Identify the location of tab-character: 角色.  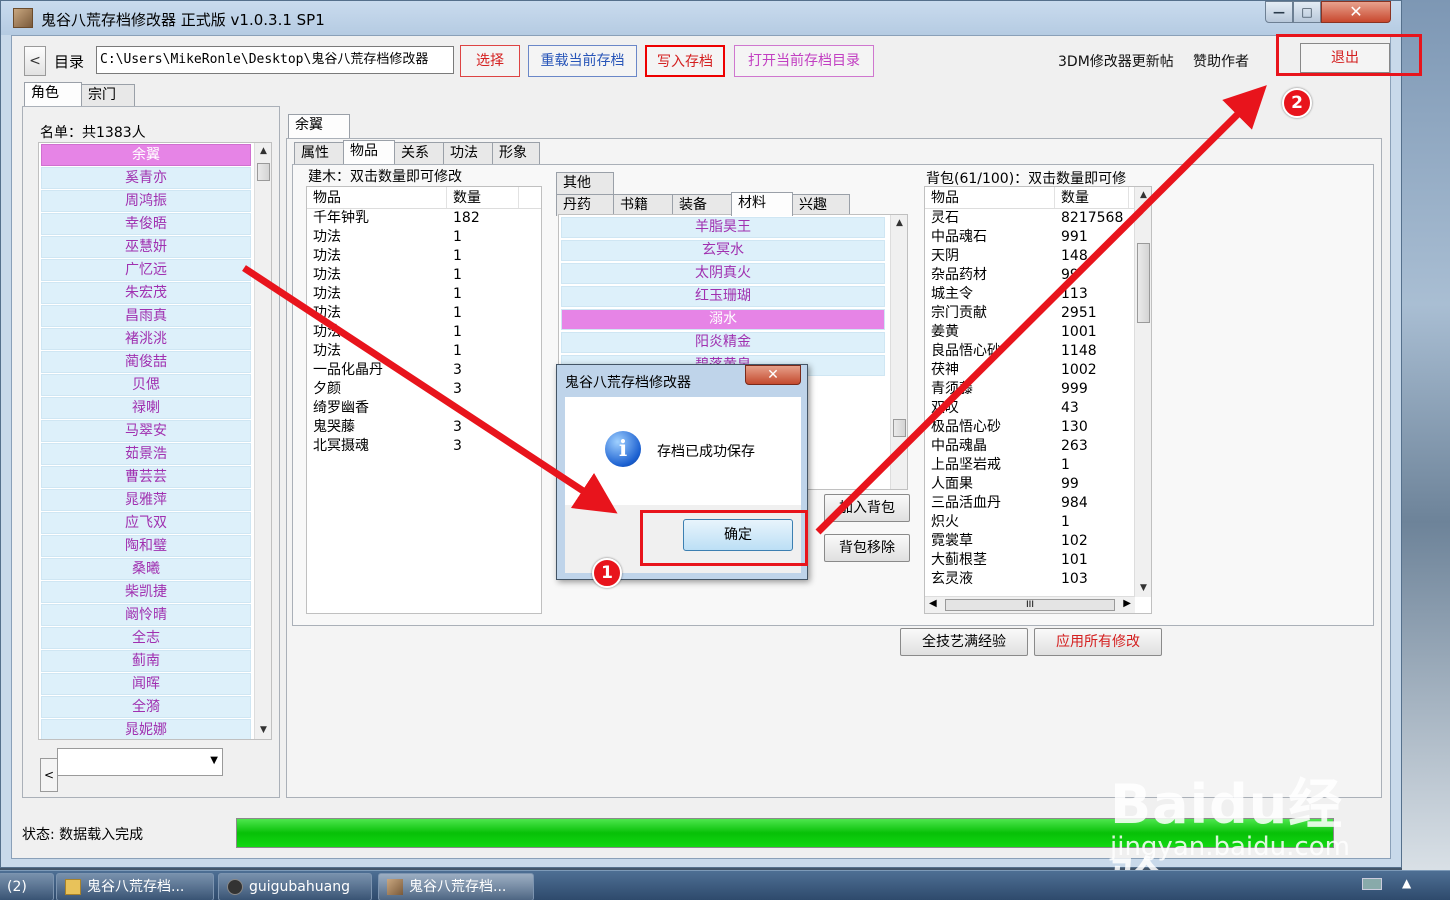
(53, 94).